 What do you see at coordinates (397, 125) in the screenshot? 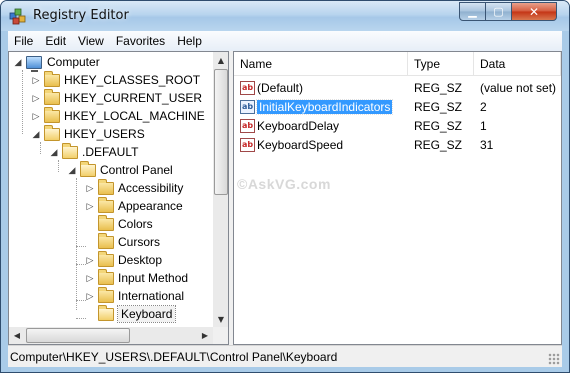
I see `list-row: ab KeyboardDelay REG_SZ 1` at bounding box center [397, 125].